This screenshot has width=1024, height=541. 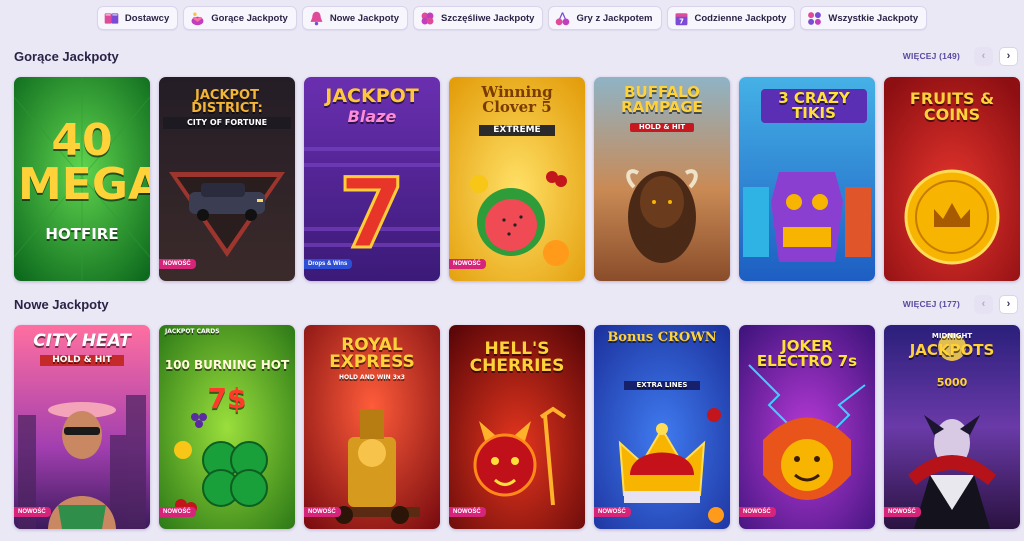 I want to click on game-subtitle: HOTFIRE, so click(x=82, y=234).